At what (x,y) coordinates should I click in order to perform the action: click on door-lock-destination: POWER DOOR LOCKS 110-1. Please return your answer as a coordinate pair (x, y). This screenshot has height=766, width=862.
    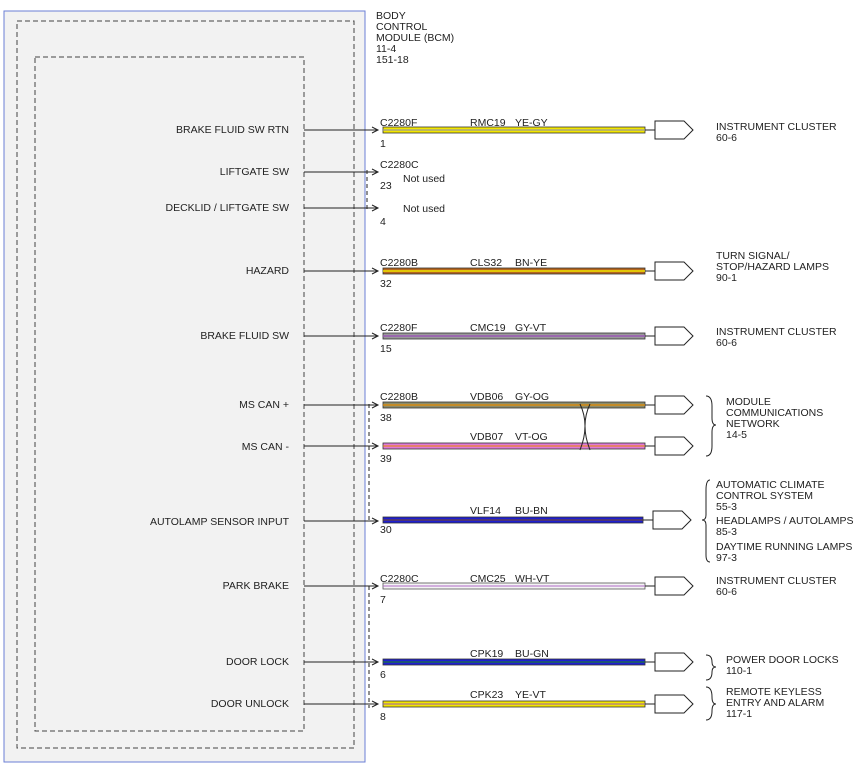
    Looking at the image, I should click on (782, 665).